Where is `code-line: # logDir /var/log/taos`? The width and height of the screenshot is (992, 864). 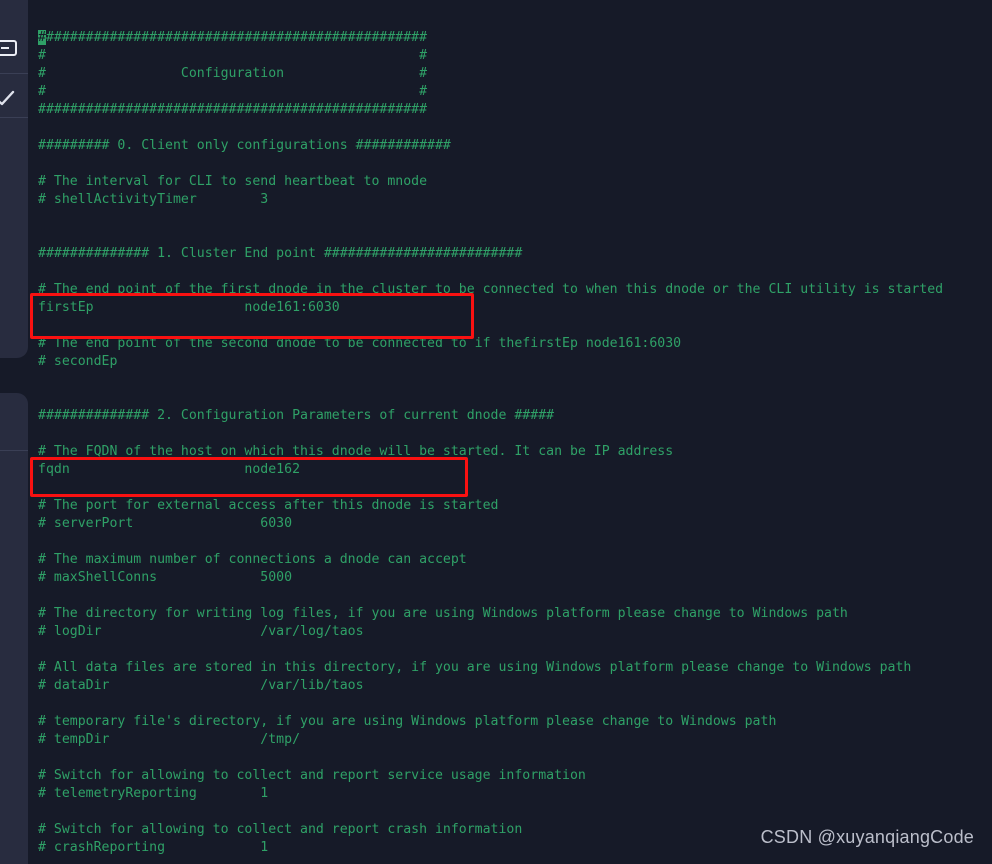 code-line: # logDir /var/log/taos is located at coordinates (201, 631).